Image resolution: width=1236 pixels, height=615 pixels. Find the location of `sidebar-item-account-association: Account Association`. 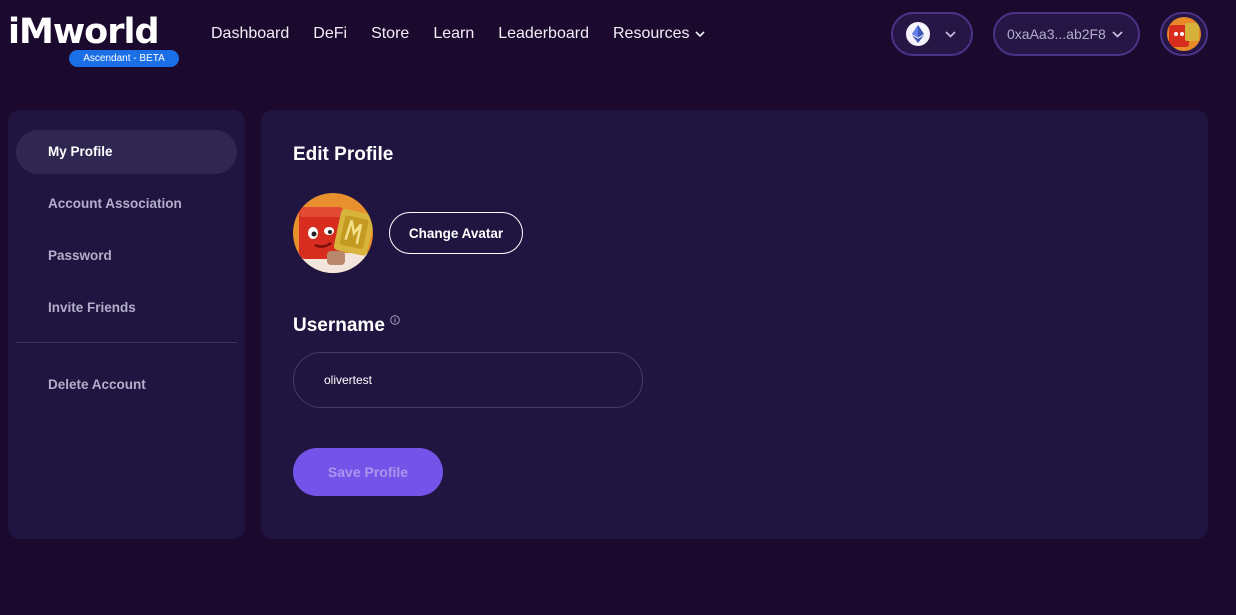

sidebar-item-account-association: Account Association is located at coordinates (126, 204).